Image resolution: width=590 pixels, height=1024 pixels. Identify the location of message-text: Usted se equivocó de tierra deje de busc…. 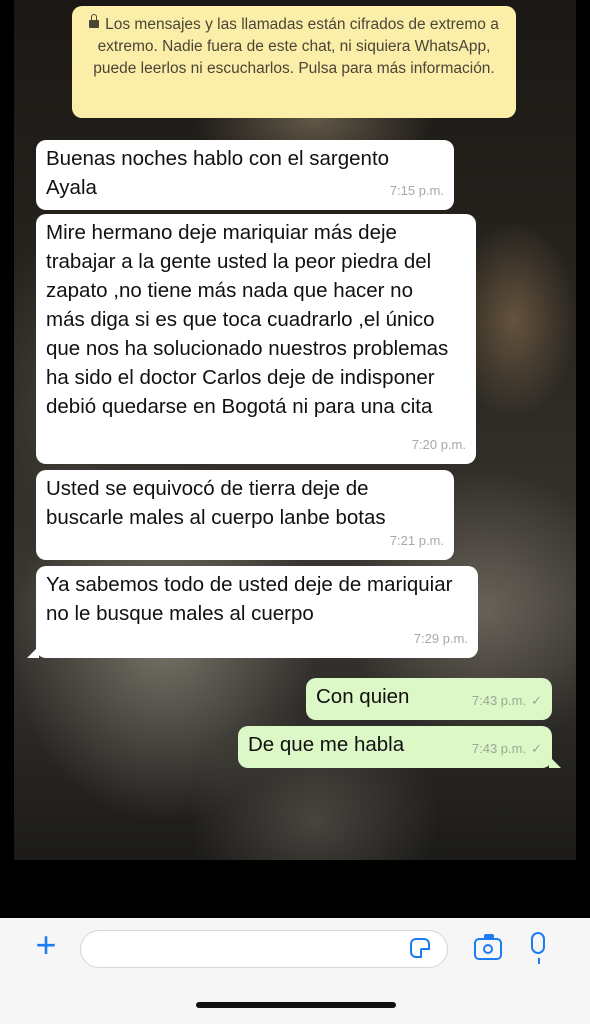
(216, 503).